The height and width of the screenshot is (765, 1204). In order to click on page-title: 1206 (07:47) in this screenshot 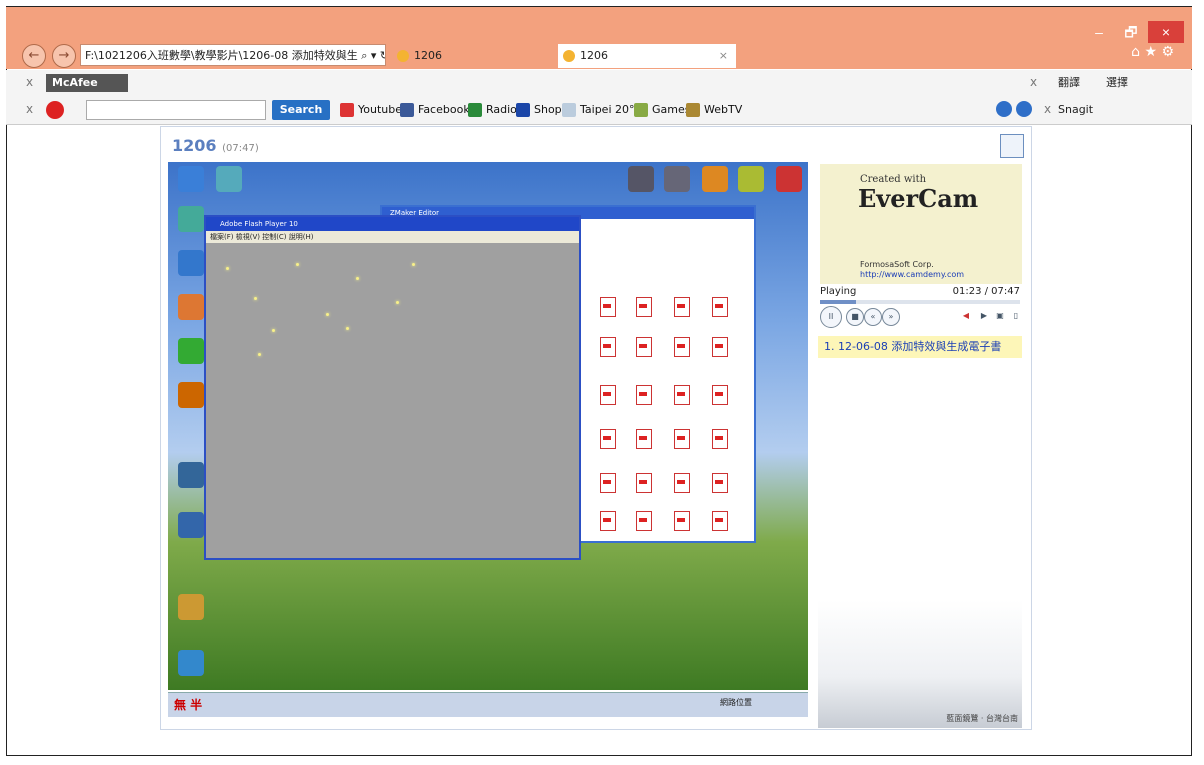, I will do `click(215, 145)`.